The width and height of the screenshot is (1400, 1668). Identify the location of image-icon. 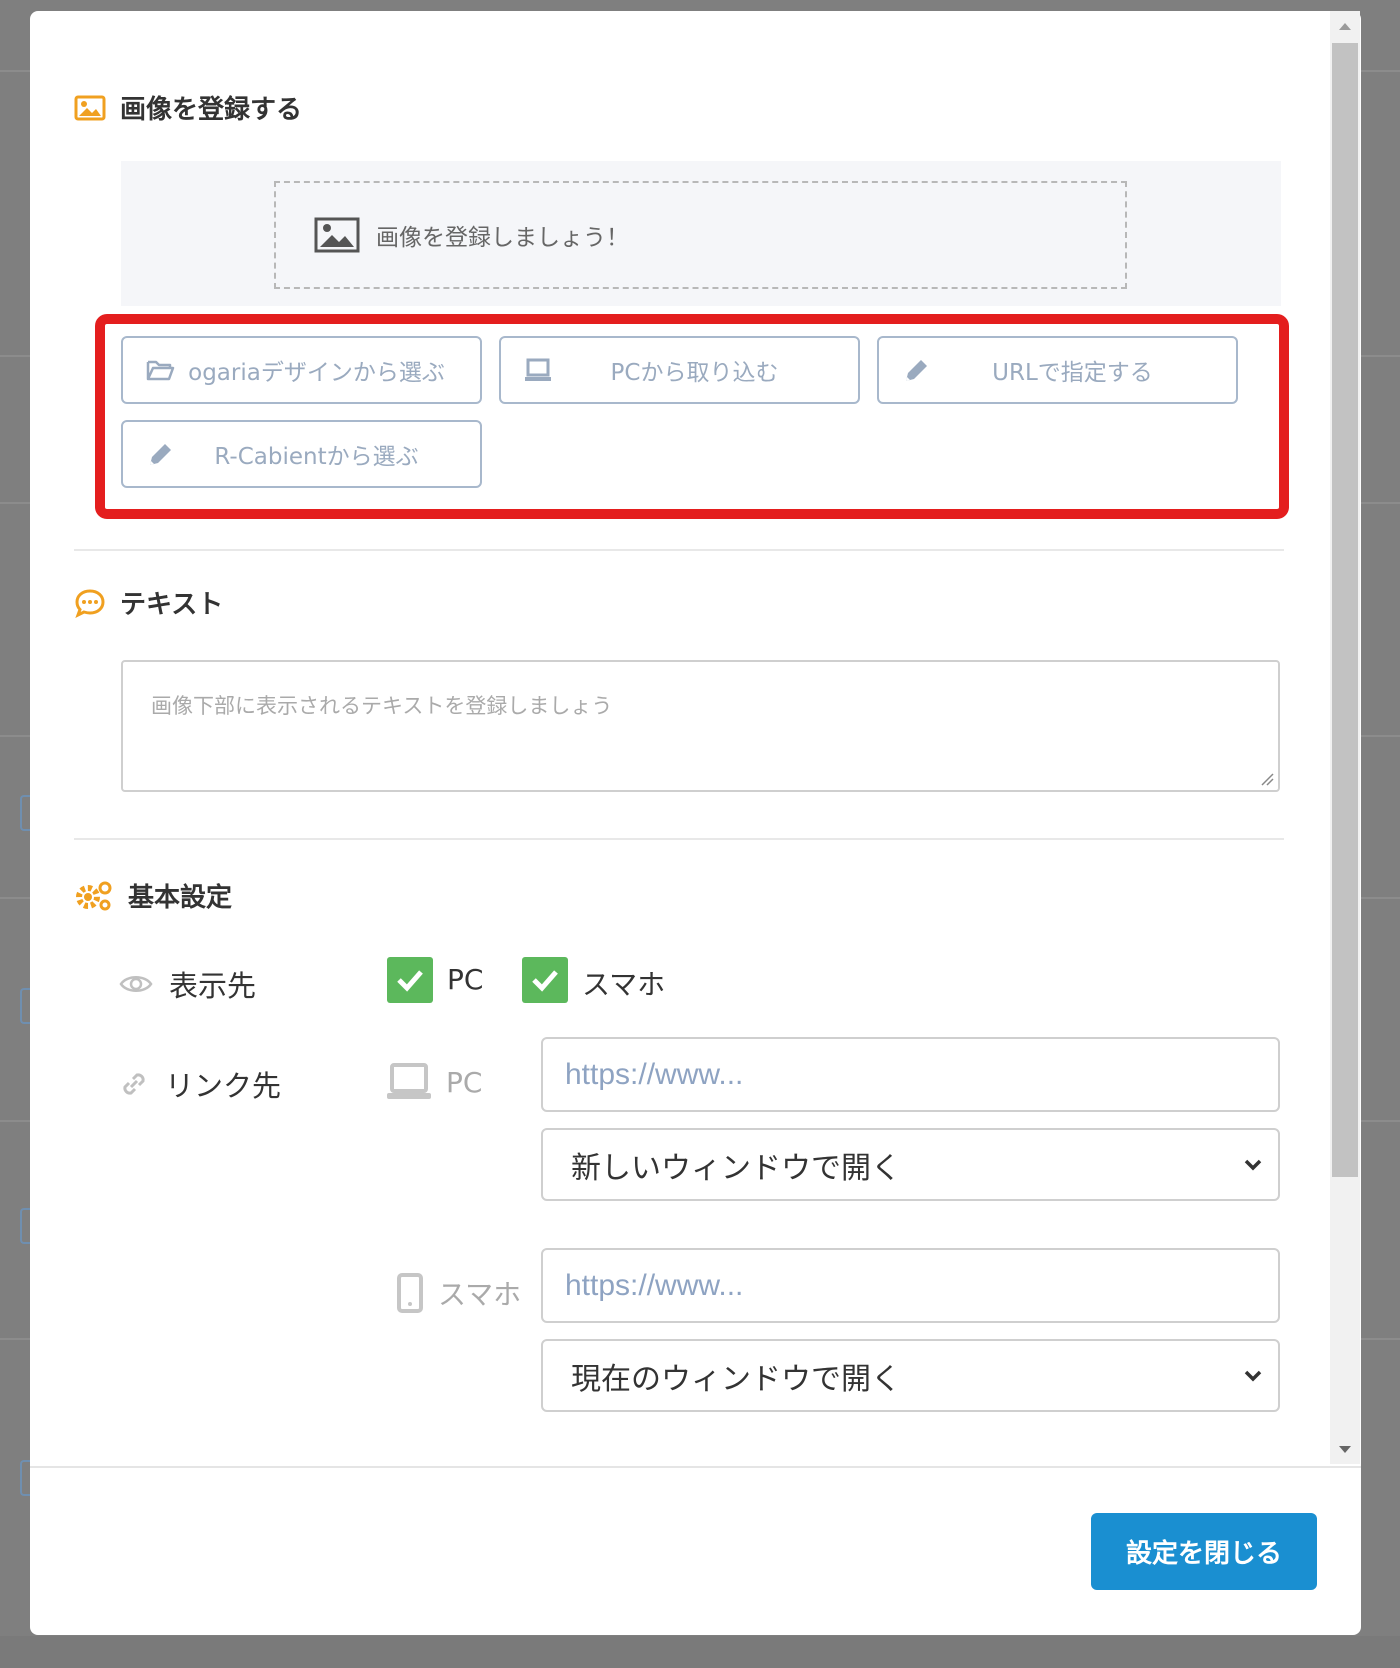
(90, 107).